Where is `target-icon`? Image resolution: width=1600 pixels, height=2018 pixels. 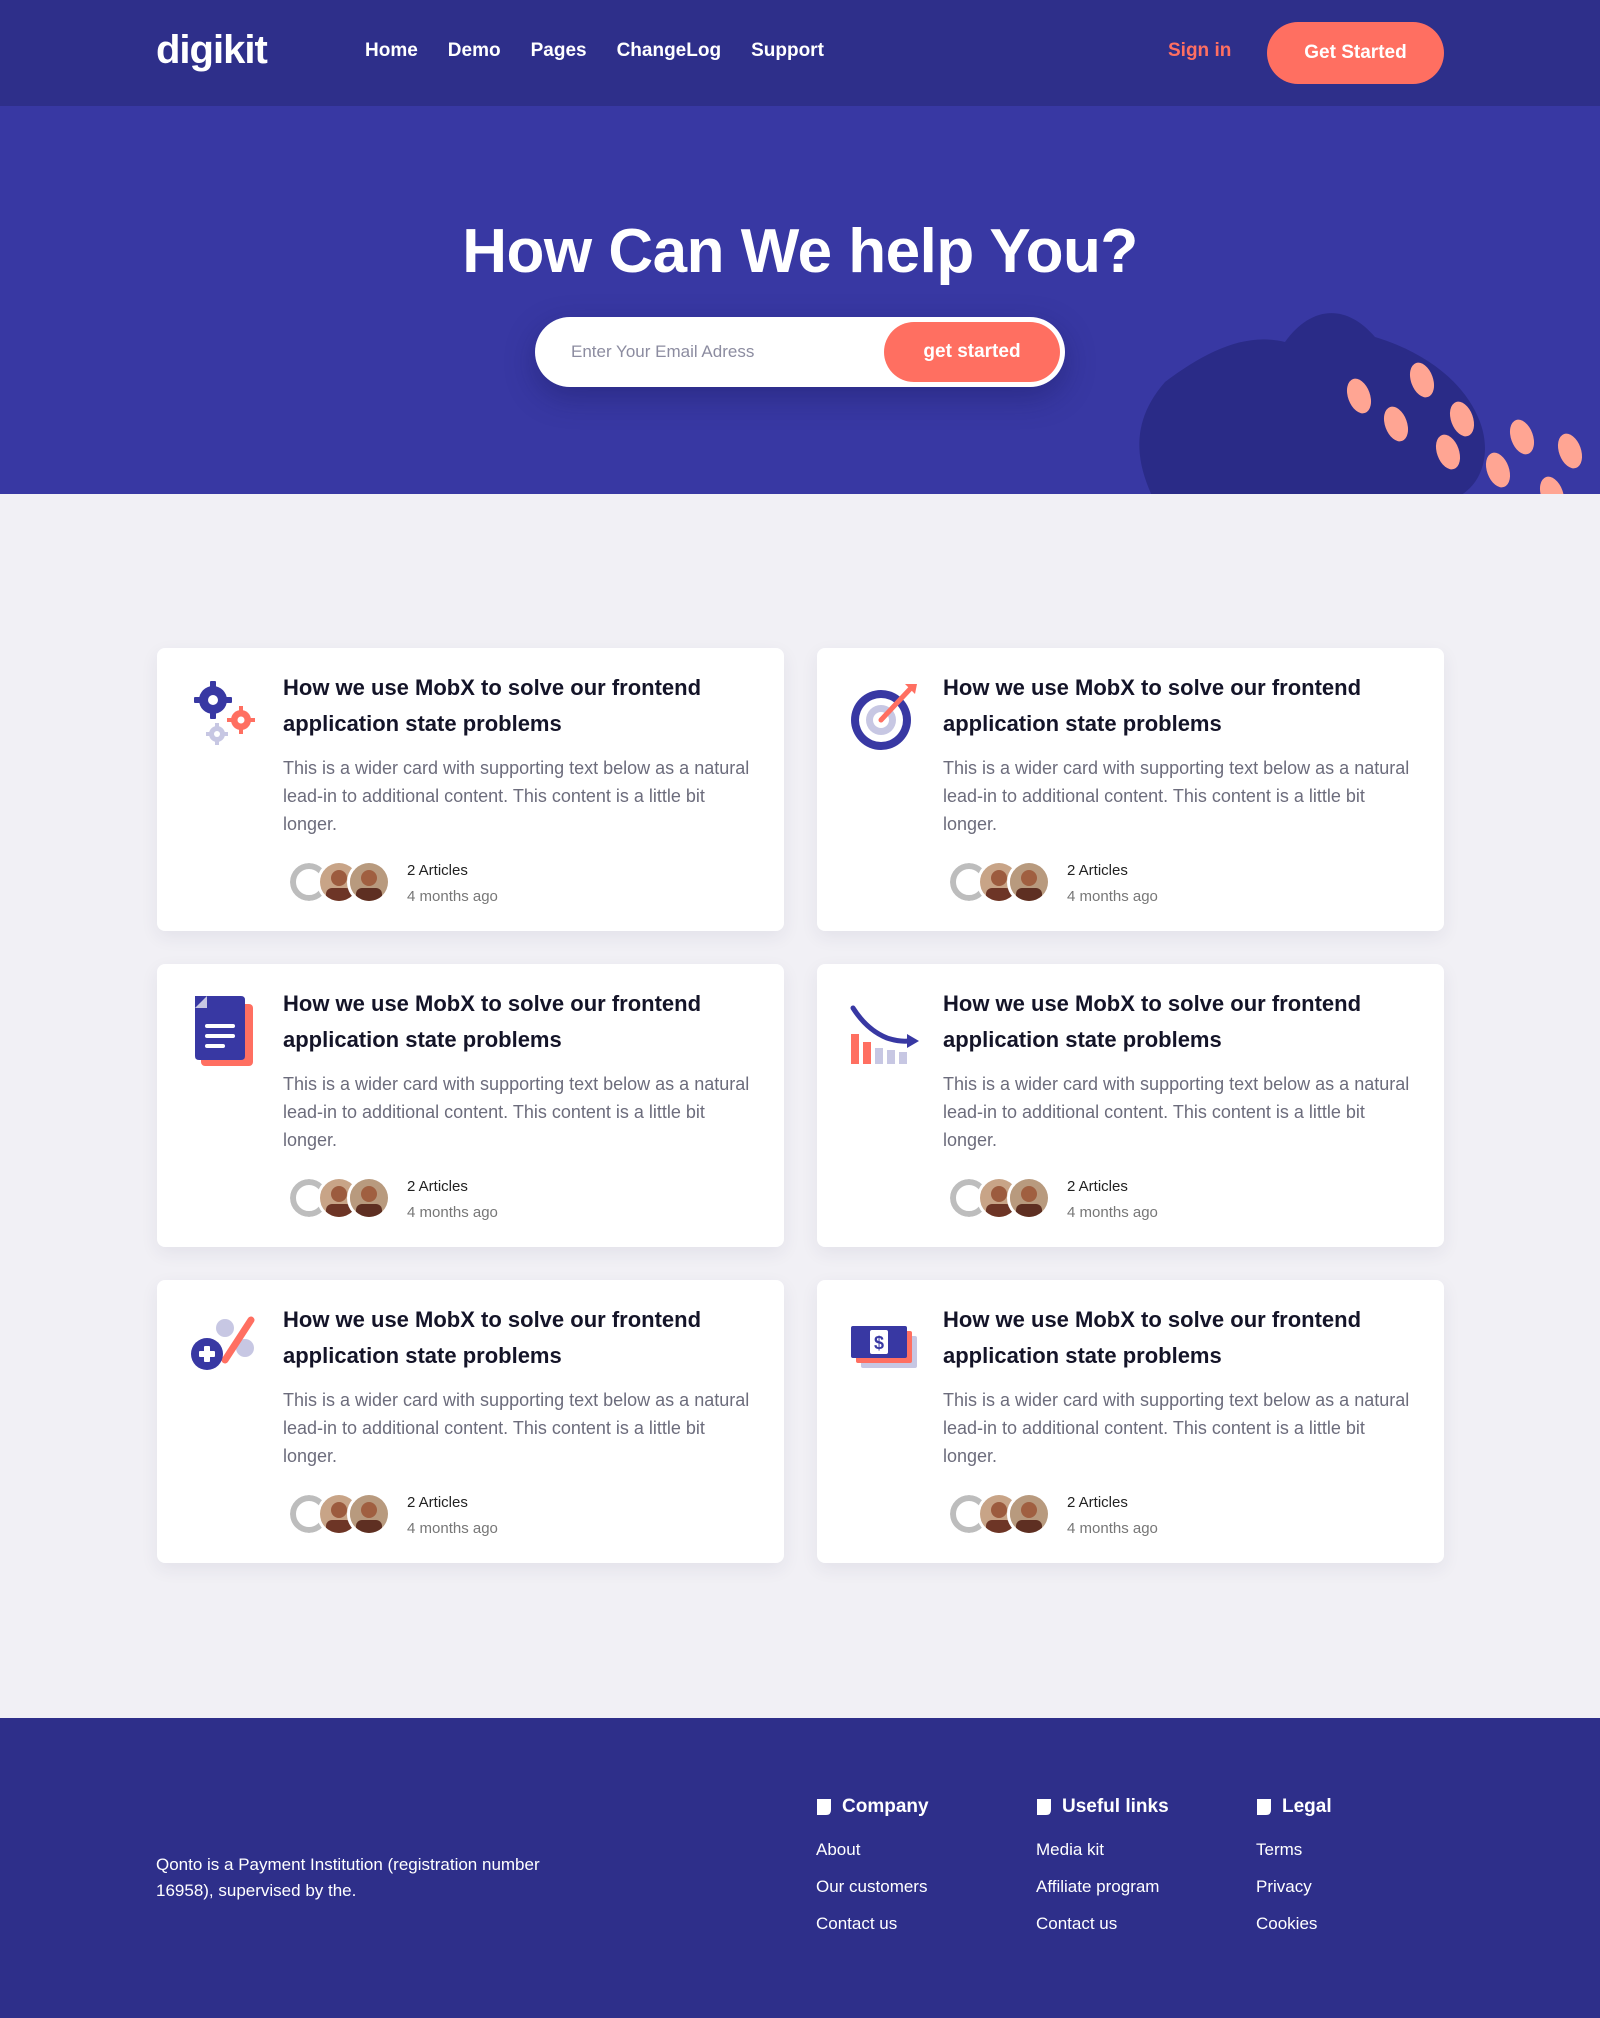
target-icon is located at coordinates (884, 717).